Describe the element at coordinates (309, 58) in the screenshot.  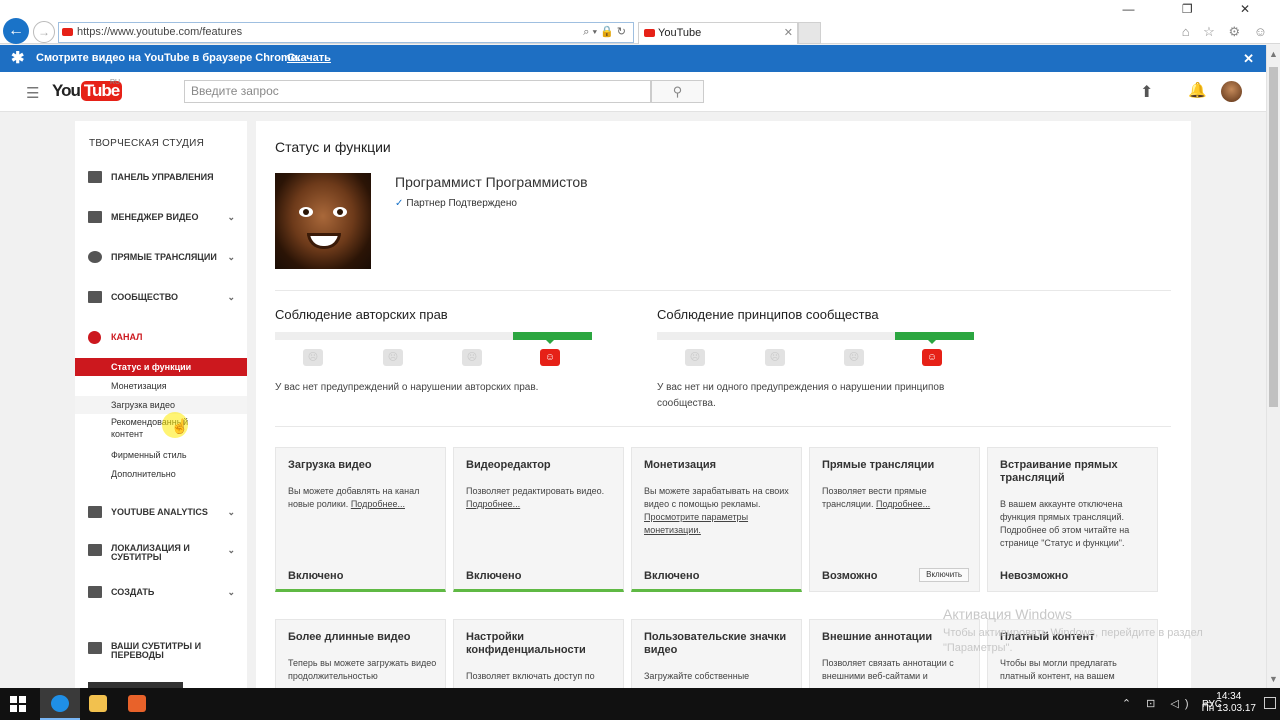
I see `banner-download-link: Скачать` at that location.